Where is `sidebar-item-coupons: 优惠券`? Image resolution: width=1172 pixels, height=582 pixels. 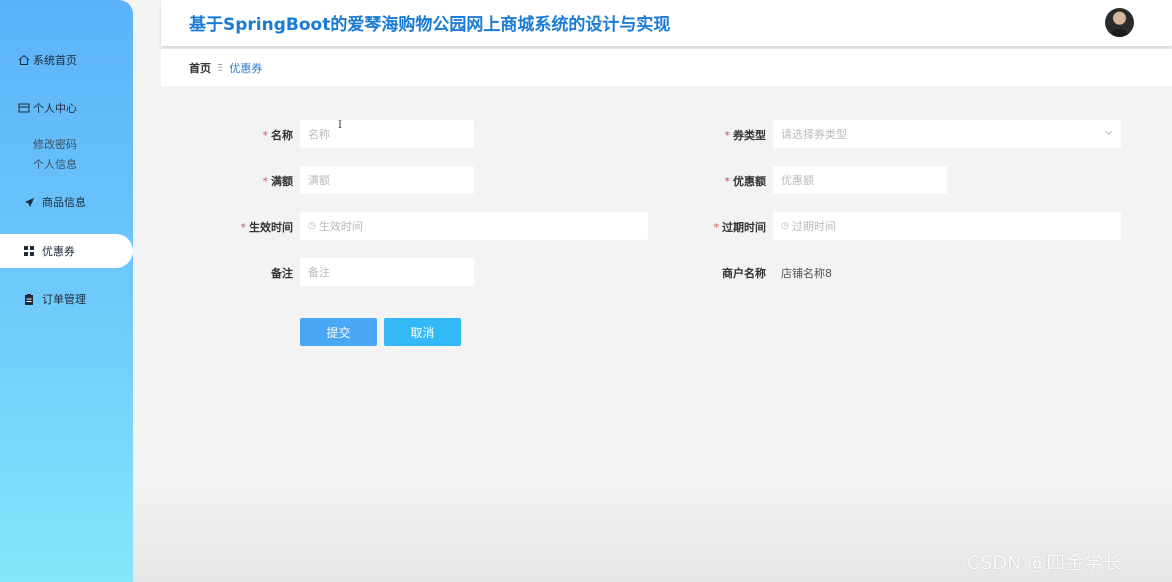 sidebar-item-coupons: 优惠券 is located at coordinates (66, 251).